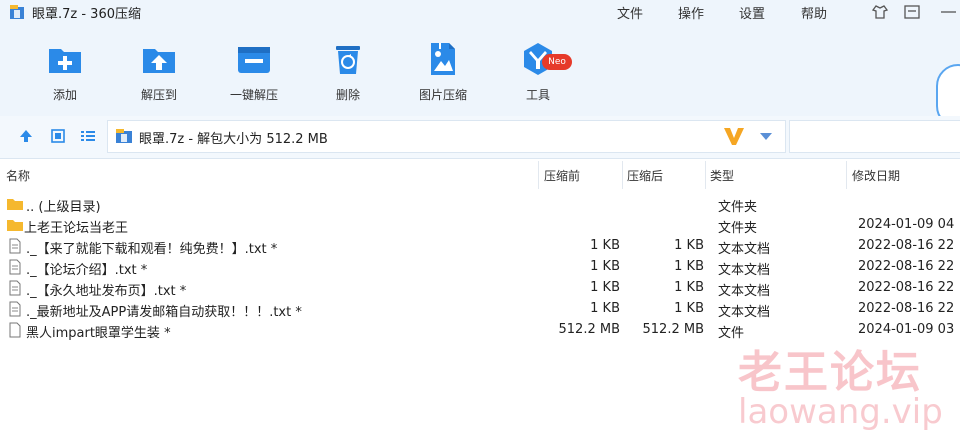 The image size is (960, 445). I want to click on file-compressed-size: 512.2 MB, so click(589, 329).